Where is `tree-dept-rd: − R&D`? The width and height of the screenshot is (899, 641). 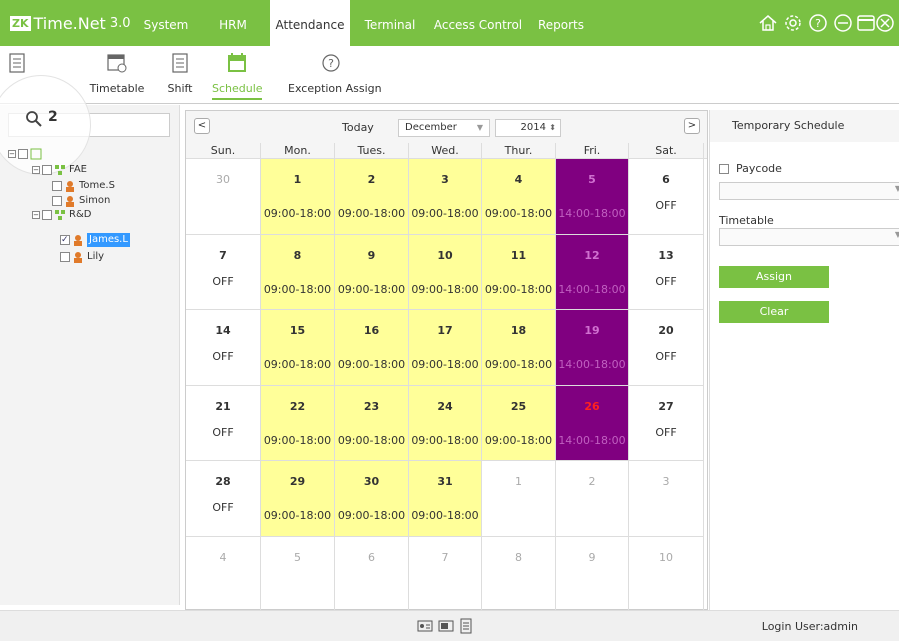 tree-dept-rd: − R&D is located at coordinates (61, 215).